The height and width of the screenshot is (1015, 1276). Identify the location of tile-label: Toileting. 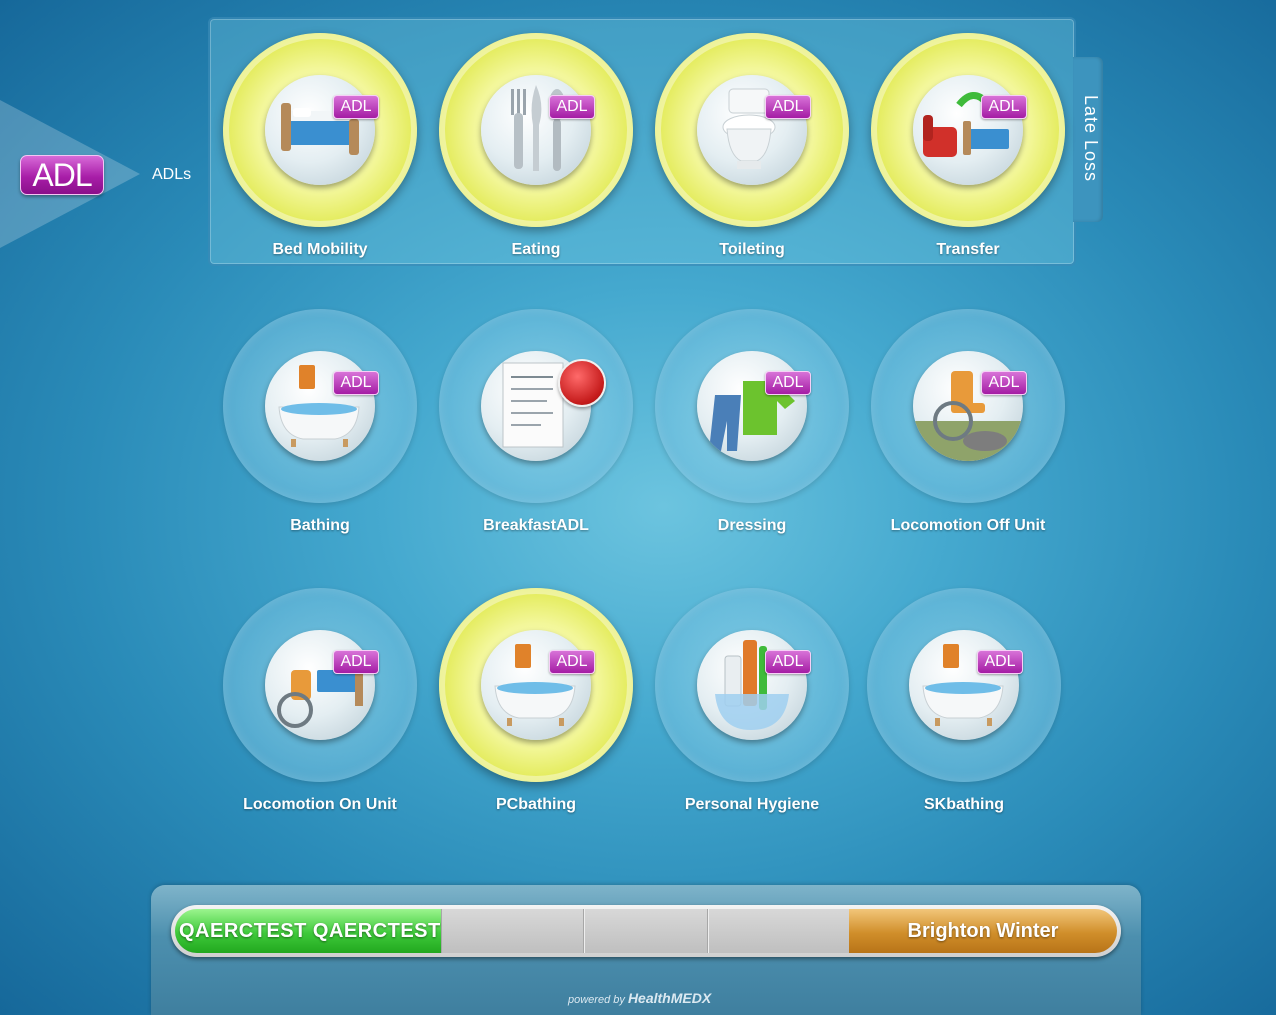
(752, 249).